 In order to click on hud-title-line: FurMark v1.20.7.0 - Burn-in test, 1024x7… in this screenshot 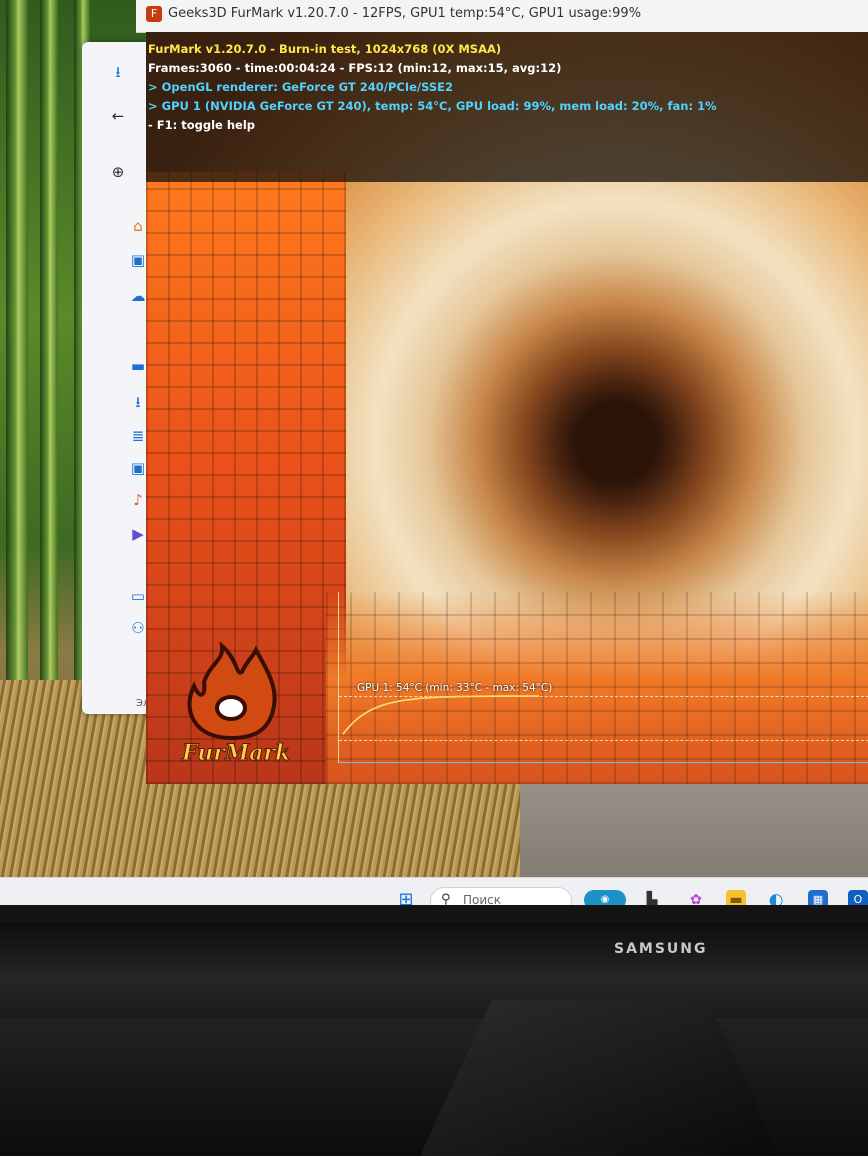, I will do `click(325, 49)`.